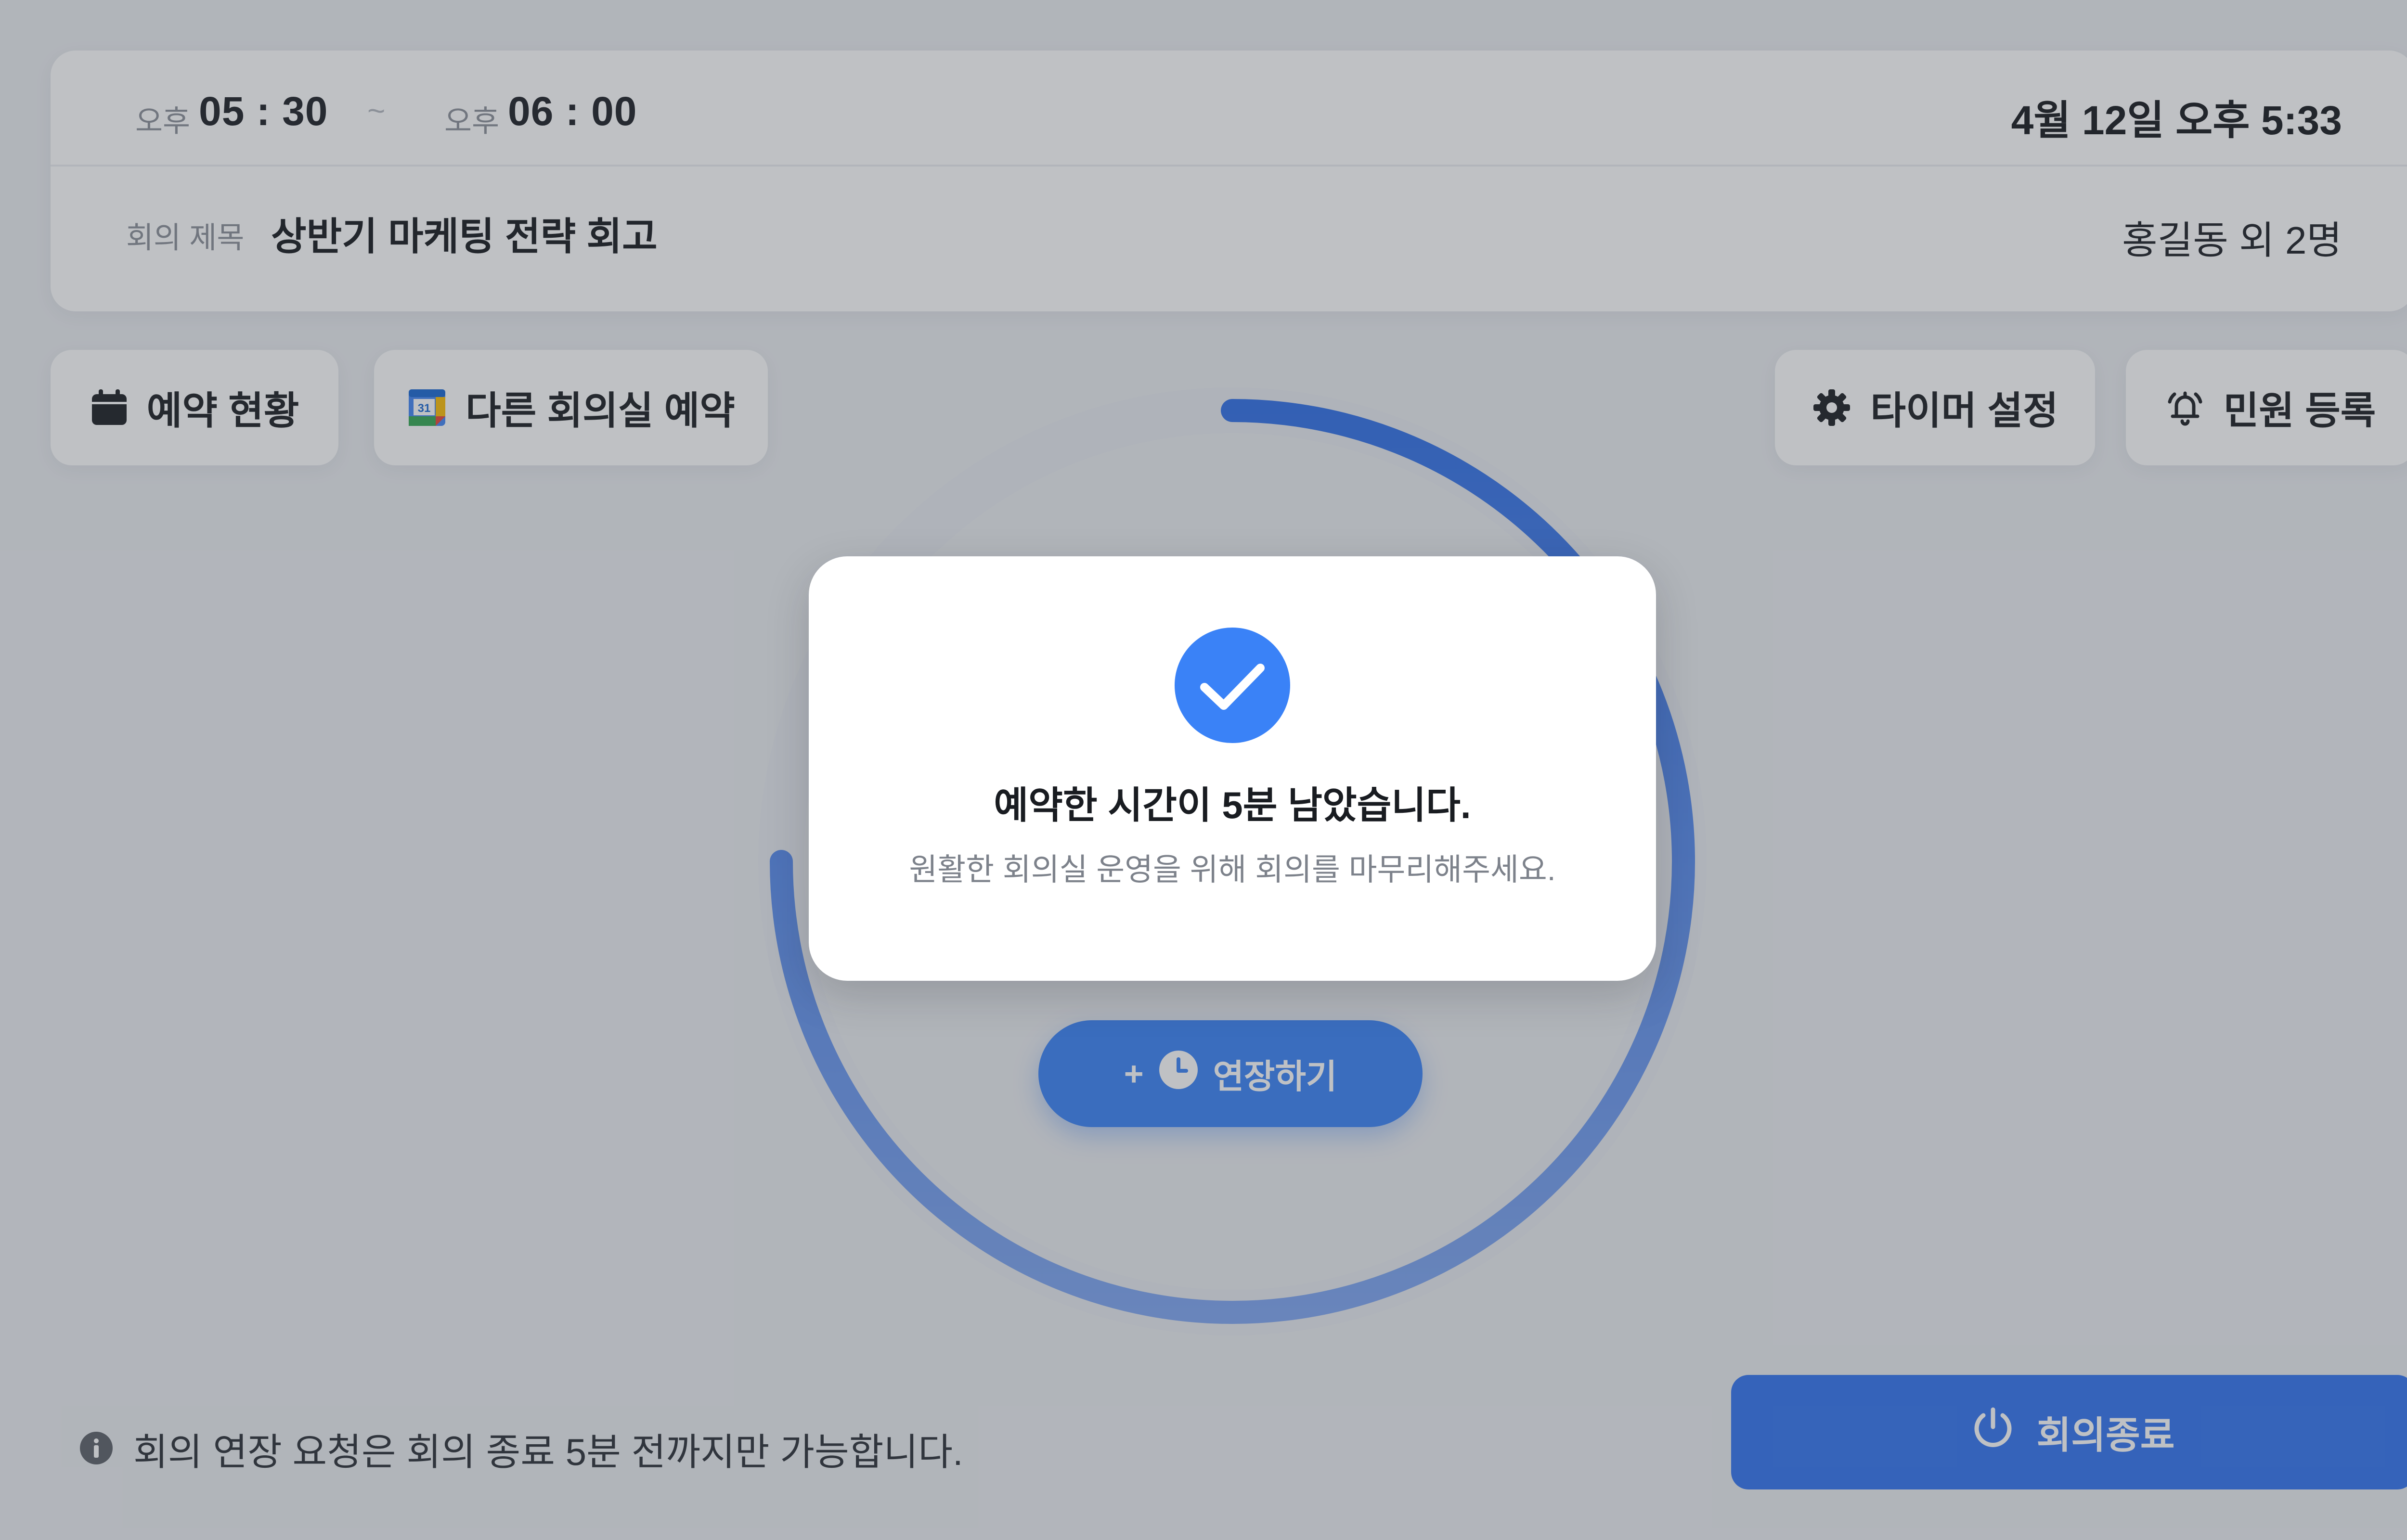  What do you see at coordinates (1232, 686) in the screenshot?
I see `check-circle-icon` at bounding box center [1232, 686].